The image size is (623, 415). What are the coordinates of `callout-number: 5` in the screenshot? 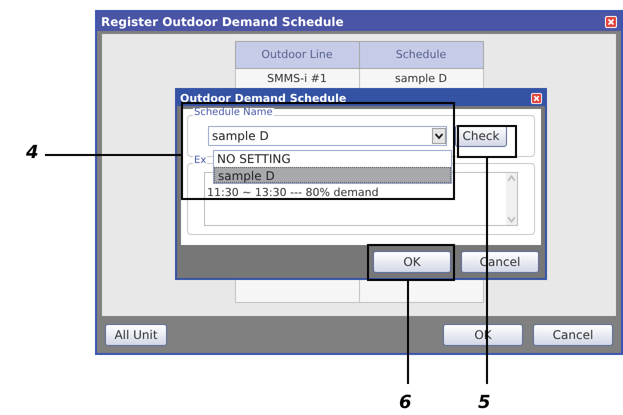 It's located at (484, 403).